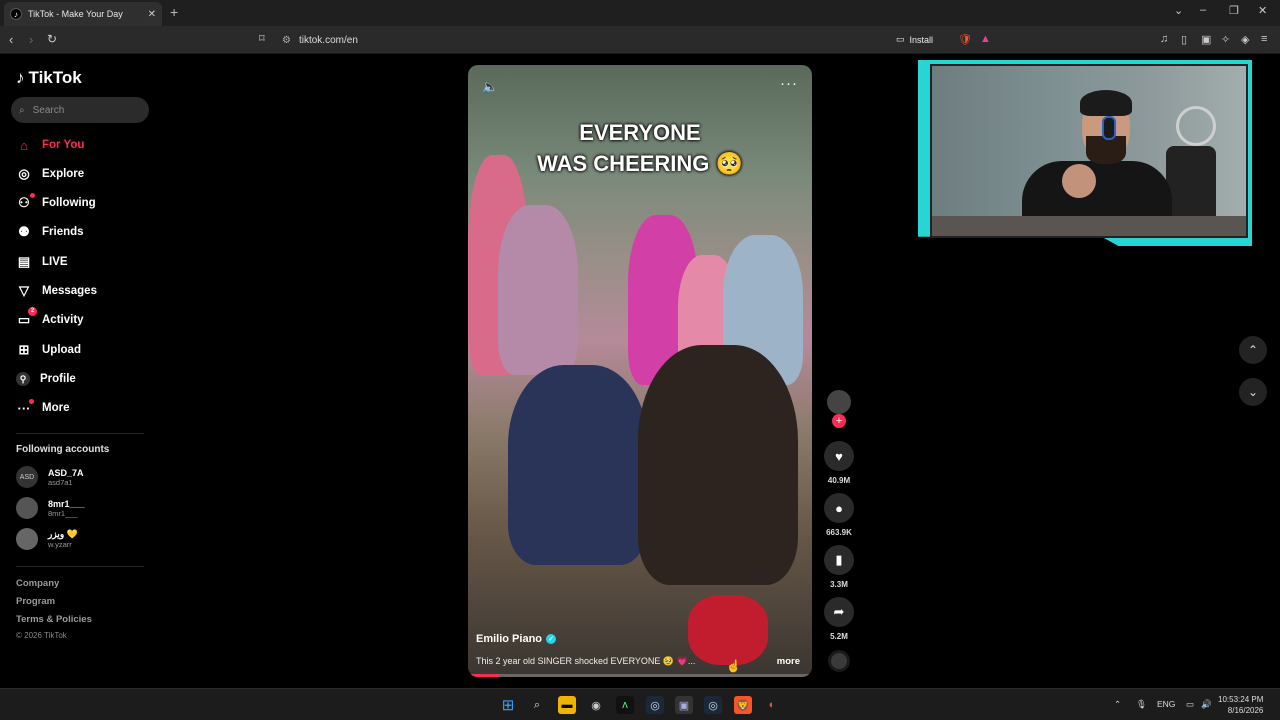 Image resolution: width=1280 pixels, height=720 pixels. Describe the element at coordinates (490, 87) in the screenshot. I see `volume-icon: 🔈` at that location.